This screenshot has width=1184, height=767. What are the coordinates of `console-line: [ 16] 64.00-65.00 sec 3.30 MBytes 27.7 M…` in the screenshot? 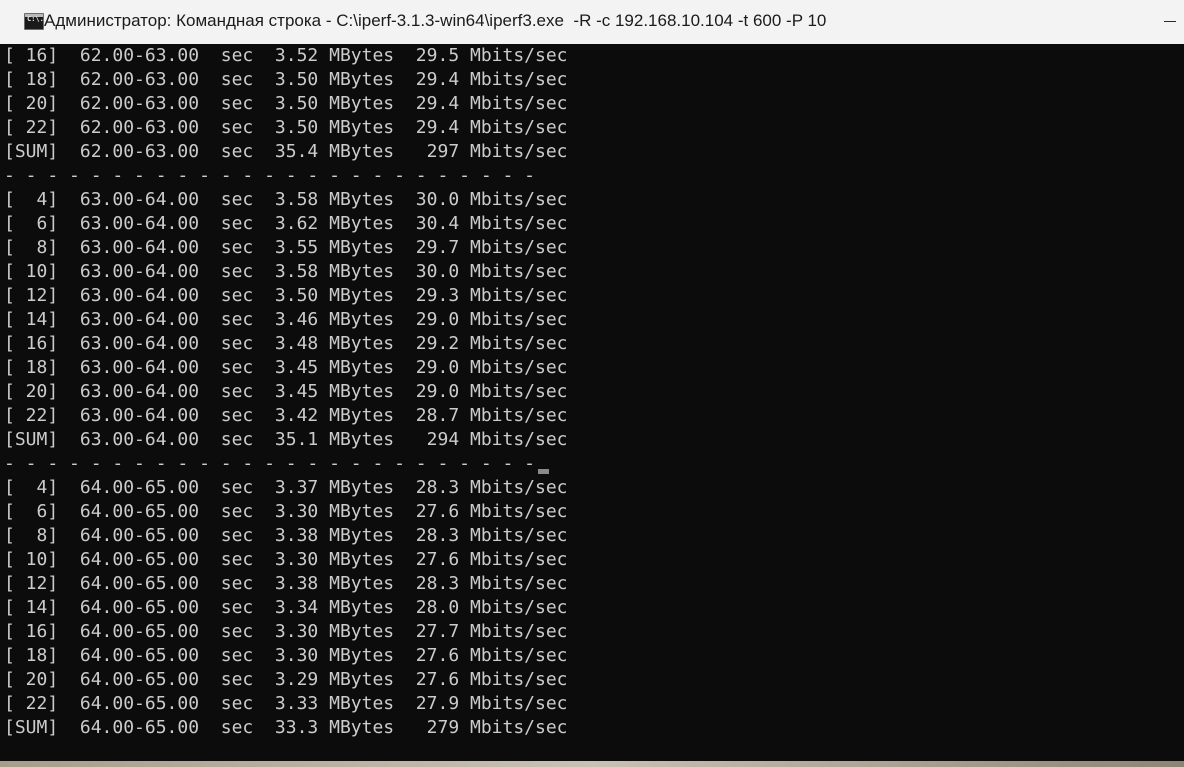 It's located at (286, 631).